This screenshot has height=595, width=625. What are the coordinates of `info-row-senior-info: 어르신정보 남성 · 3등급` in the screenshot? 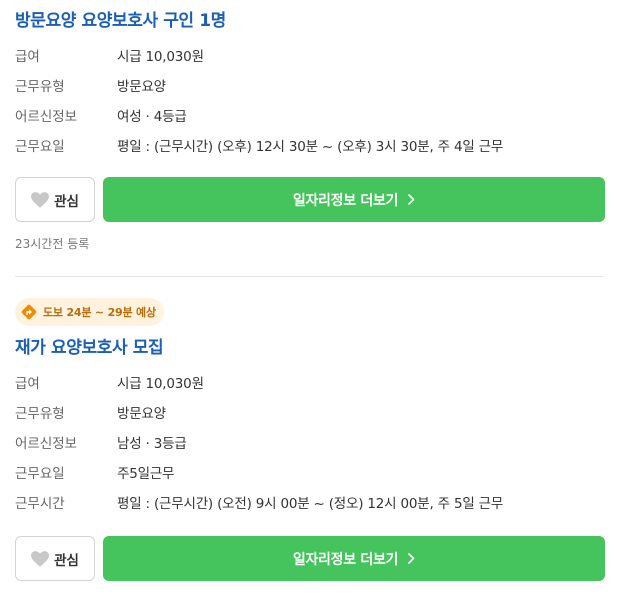 It's located at (310, 444).